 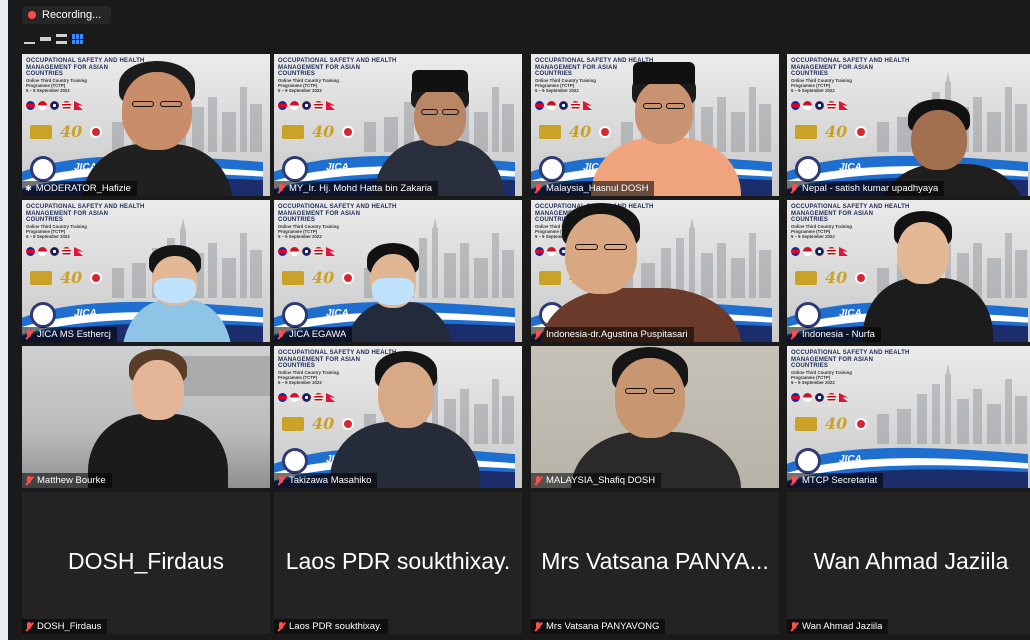 I want to click on flag-laos-icon, so click(x=819, y=397).